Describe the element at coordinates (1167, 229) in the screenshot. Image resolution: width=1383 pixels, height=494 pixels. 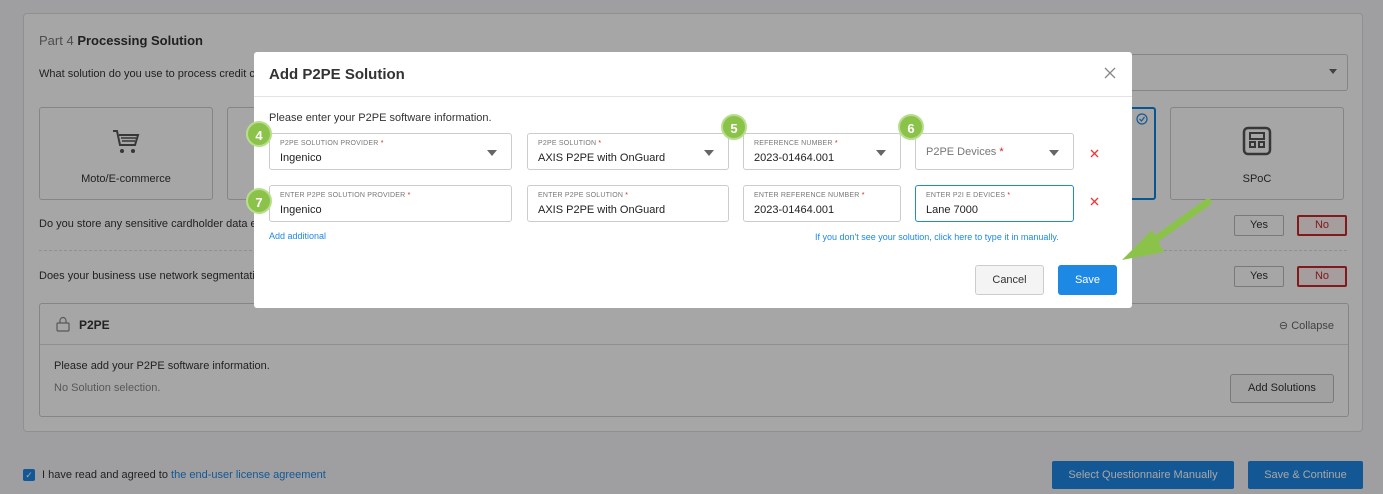
I see `annotation-arrow` at that location.